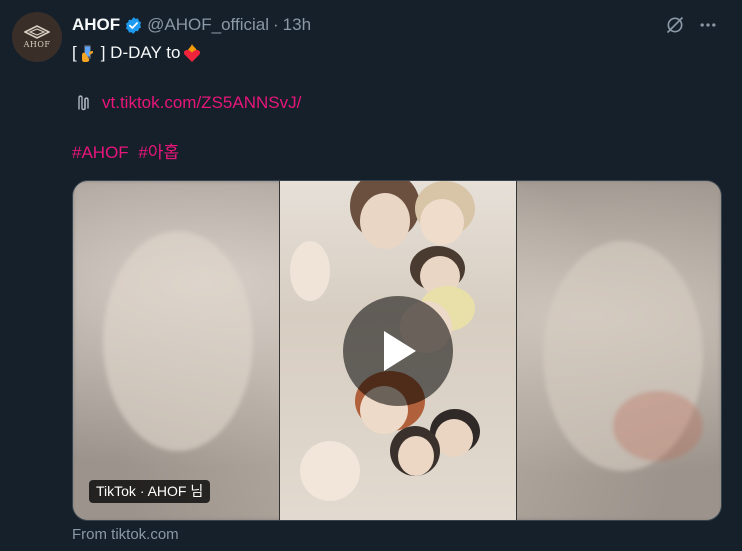 The width and height of the screenshot is (742, 551). I want to click on grok-button, so click(675, 25).